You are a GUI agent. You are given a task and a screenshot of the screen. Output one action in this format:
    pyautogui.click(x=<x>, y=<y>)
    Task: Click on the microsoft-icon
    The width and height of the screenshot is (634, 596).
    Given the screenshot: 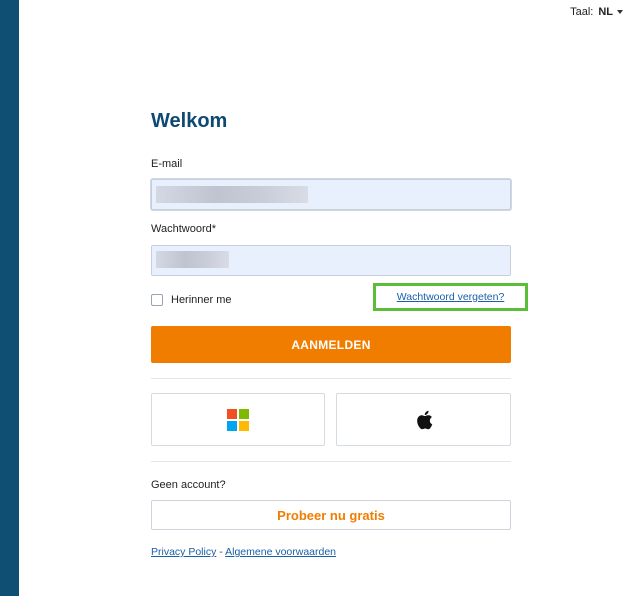 What is the action you would take?
    pyautogui.click(x=238, y=419)
    